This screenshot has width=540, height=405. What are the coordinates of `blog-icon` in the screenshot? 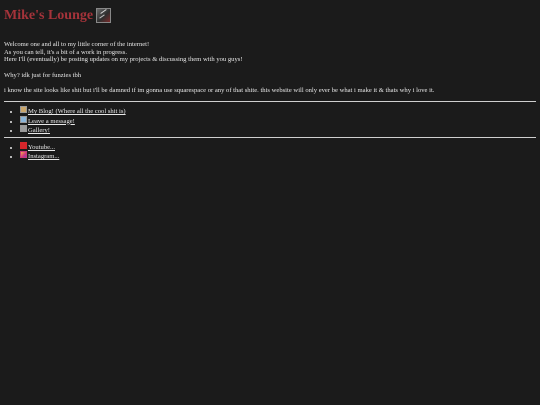 It's located at (23, 109).